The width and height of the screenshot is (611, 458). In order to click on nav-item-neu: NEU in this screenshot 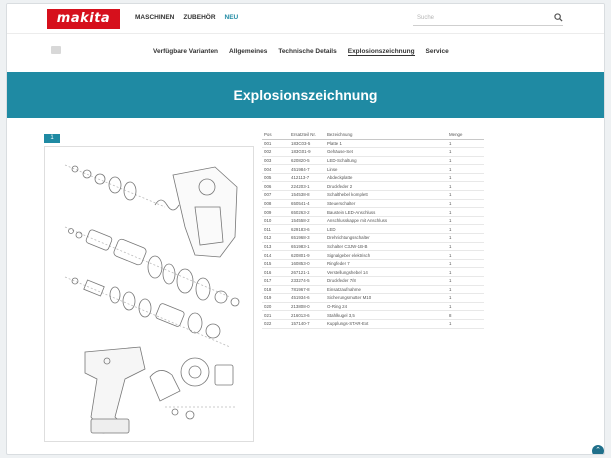, I will do `click(232, 17)`.